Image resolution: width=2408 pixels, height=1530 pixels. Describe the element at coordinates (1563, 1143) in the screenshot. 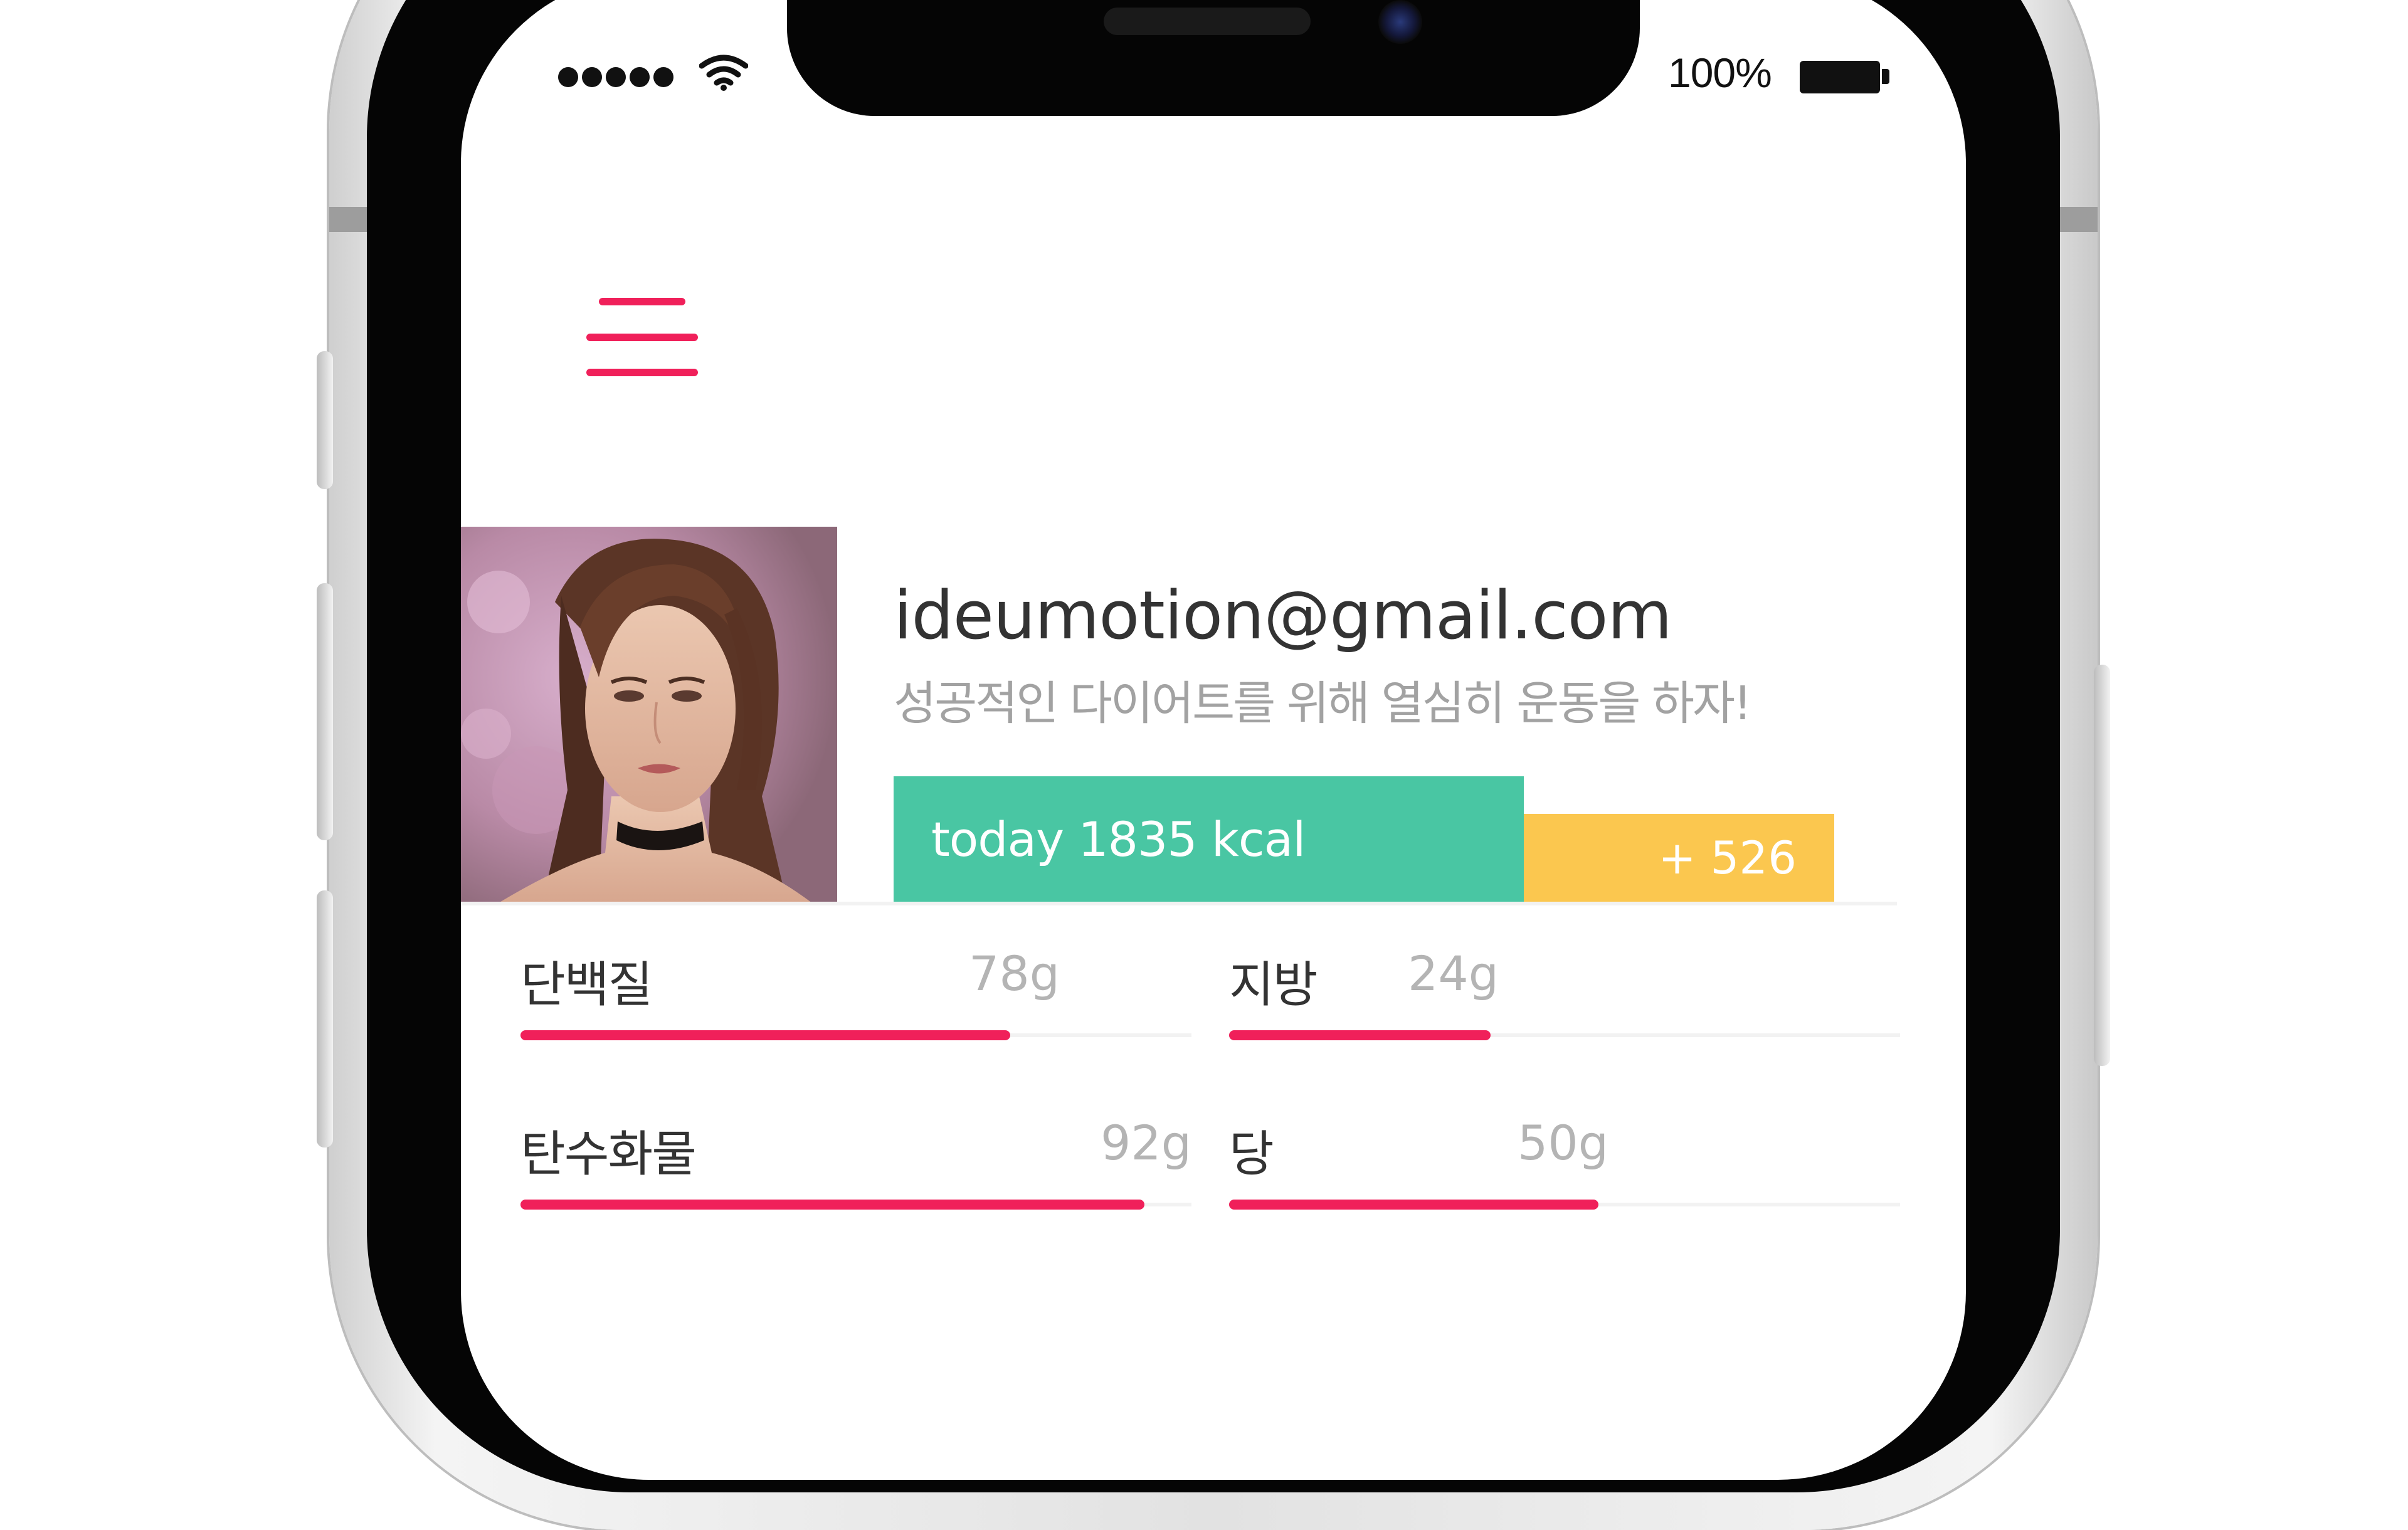

I see `nutrient-value: 50g` at that location.